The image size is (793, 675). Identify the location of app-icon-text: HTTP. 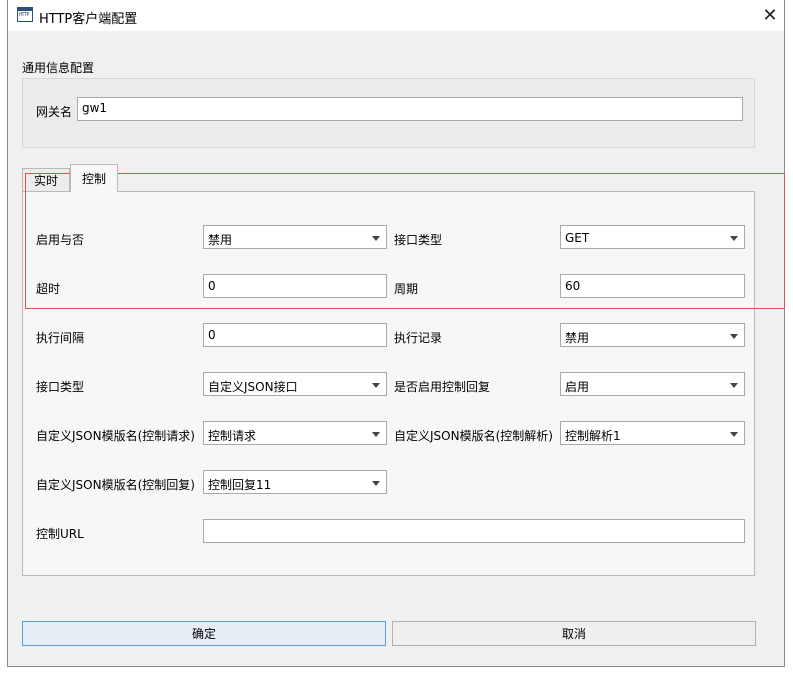
(24, 15).